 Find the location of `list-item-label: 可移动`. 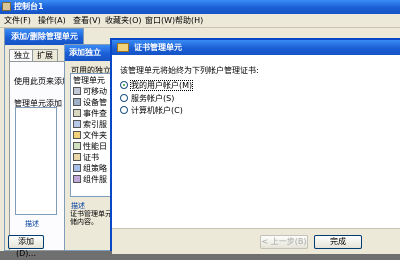

list-item-label: 可移动 is located at coordinates (95, 91).